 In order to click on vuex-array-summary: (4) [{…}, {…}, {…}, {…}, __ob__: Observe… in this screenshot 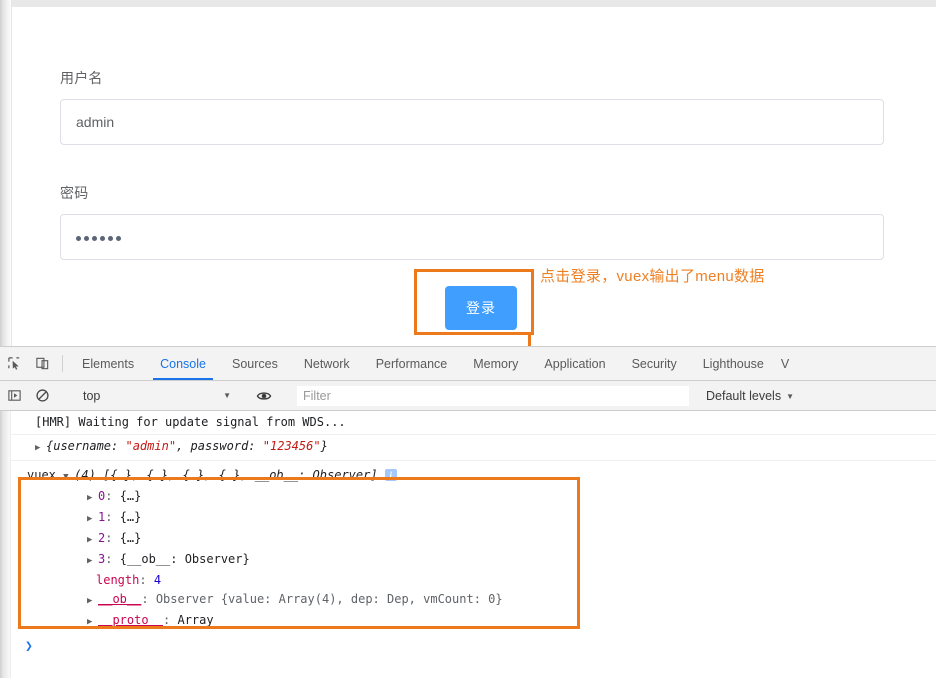, I will do `click(226, 475)`.